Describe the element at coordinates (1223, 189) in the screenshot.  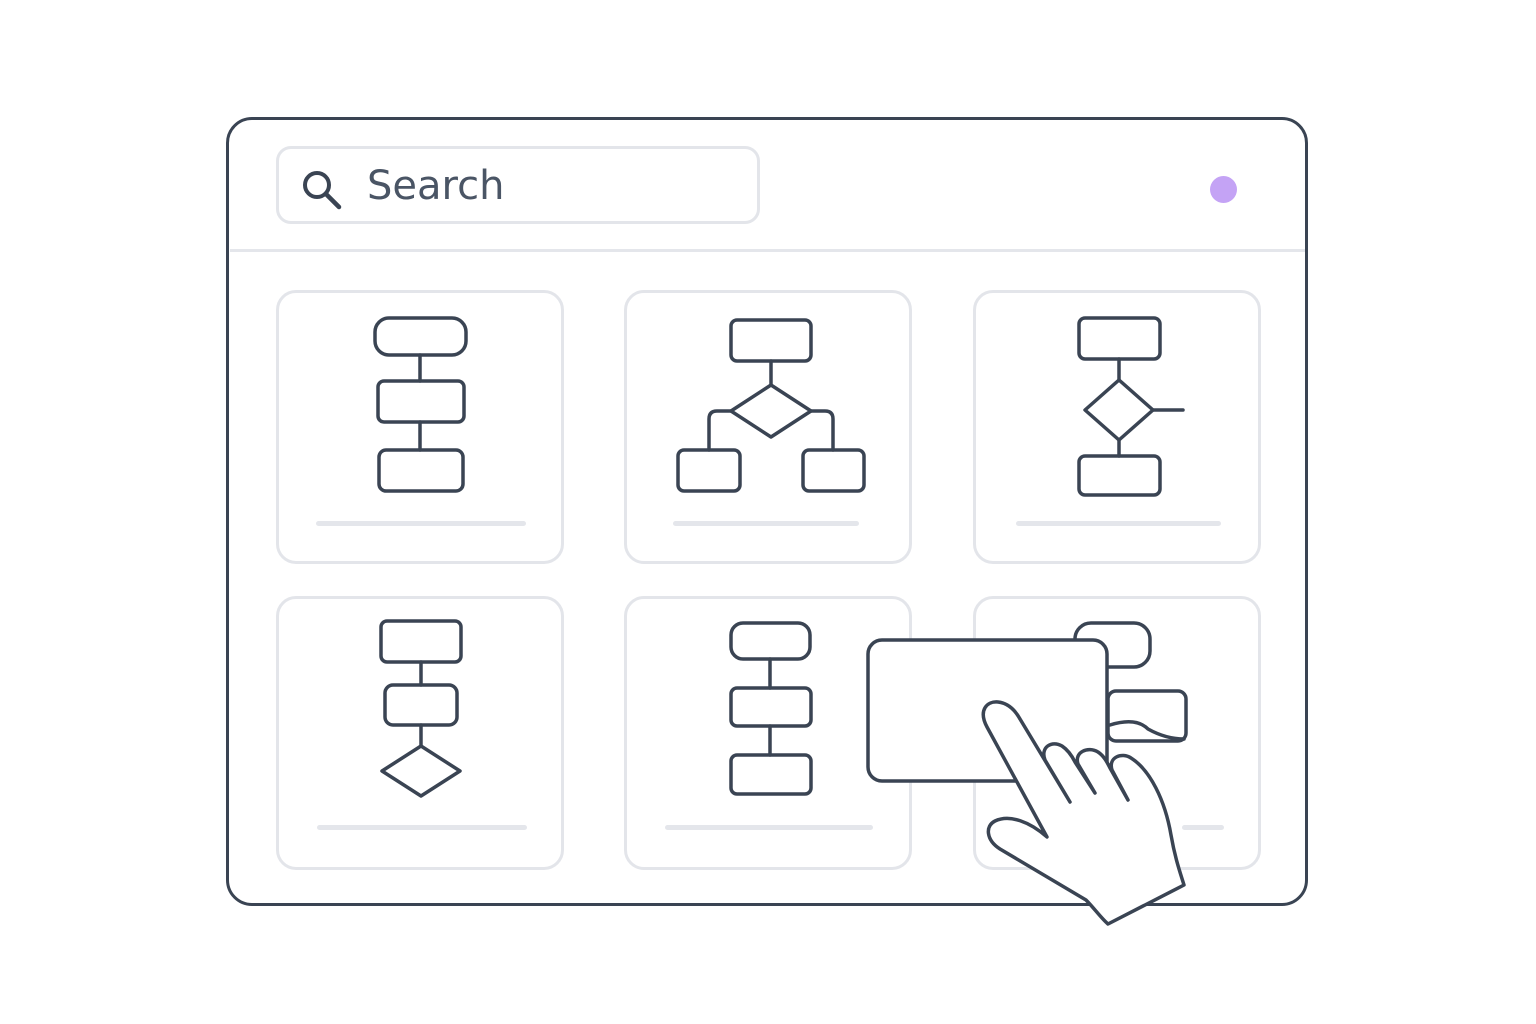
I see `status-dot` at that location.